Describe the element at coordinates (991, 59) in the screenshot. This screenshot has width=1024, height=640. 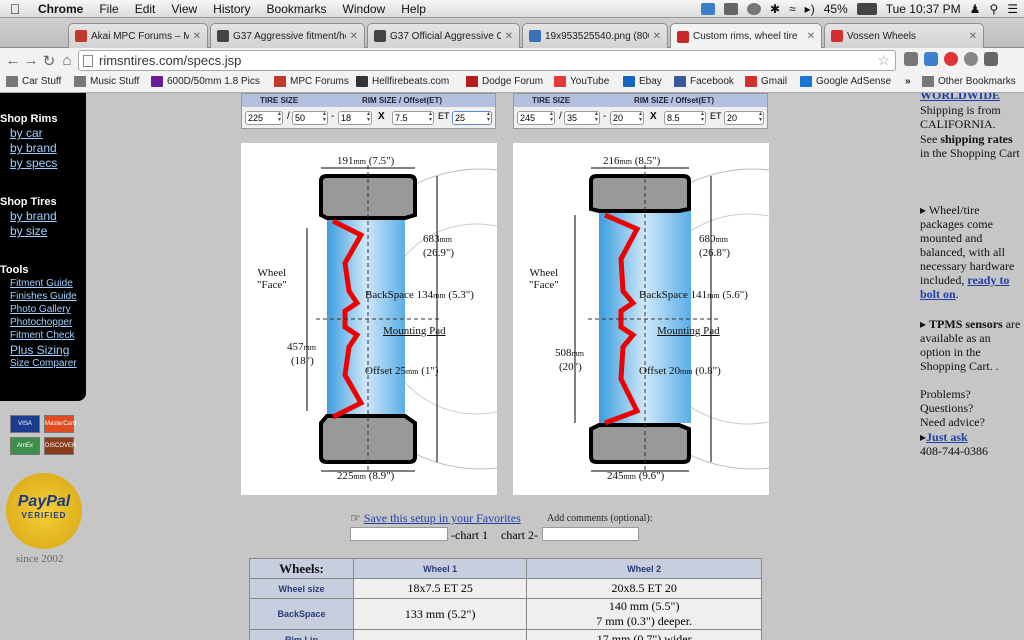
I see `menu-icon` at that location.